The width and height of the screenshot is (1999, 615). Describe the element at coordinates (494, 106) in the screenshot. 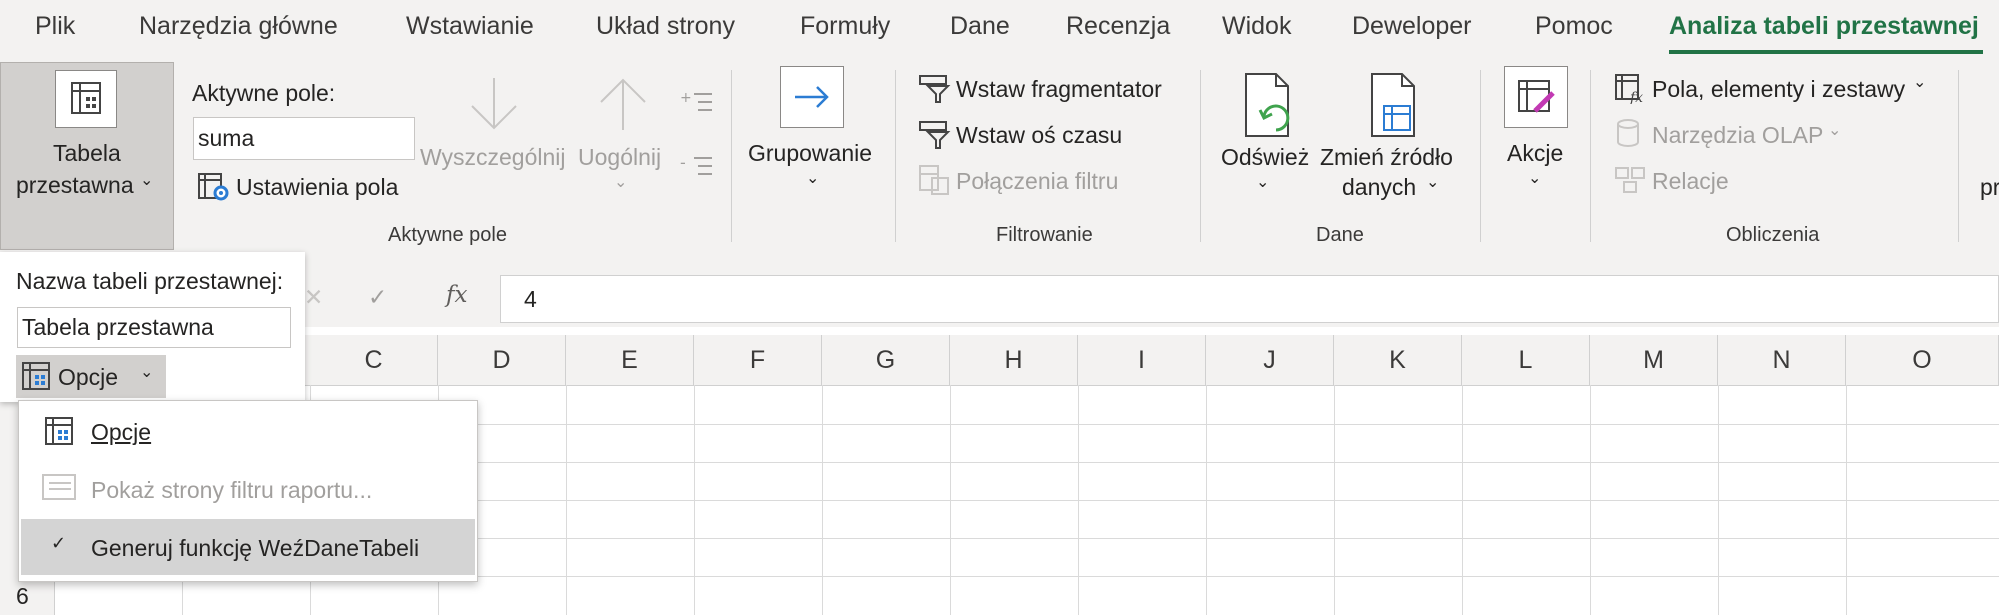

I see `drill-down-icon` at that location.